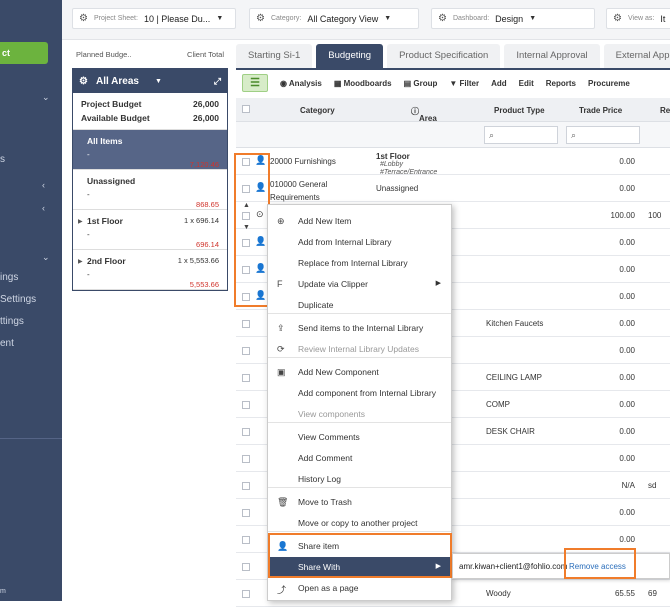 The width and height of the screenshot is (670, 607). What do you see at coordinates (150, 190) in the screenshot?
I see `area-item-unassigned: Unassigned - 868.65` at bounding box center [150, 190].